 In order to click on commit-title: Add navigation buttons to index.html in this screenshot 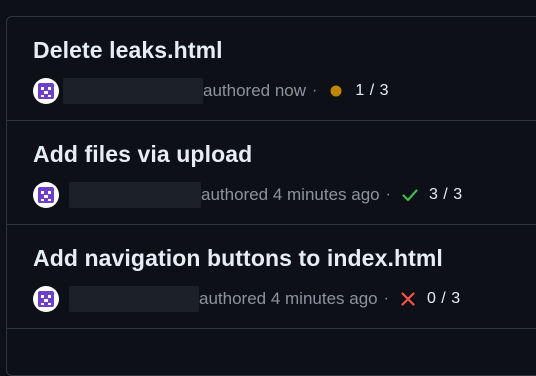, I will do `click(238, 258)`.